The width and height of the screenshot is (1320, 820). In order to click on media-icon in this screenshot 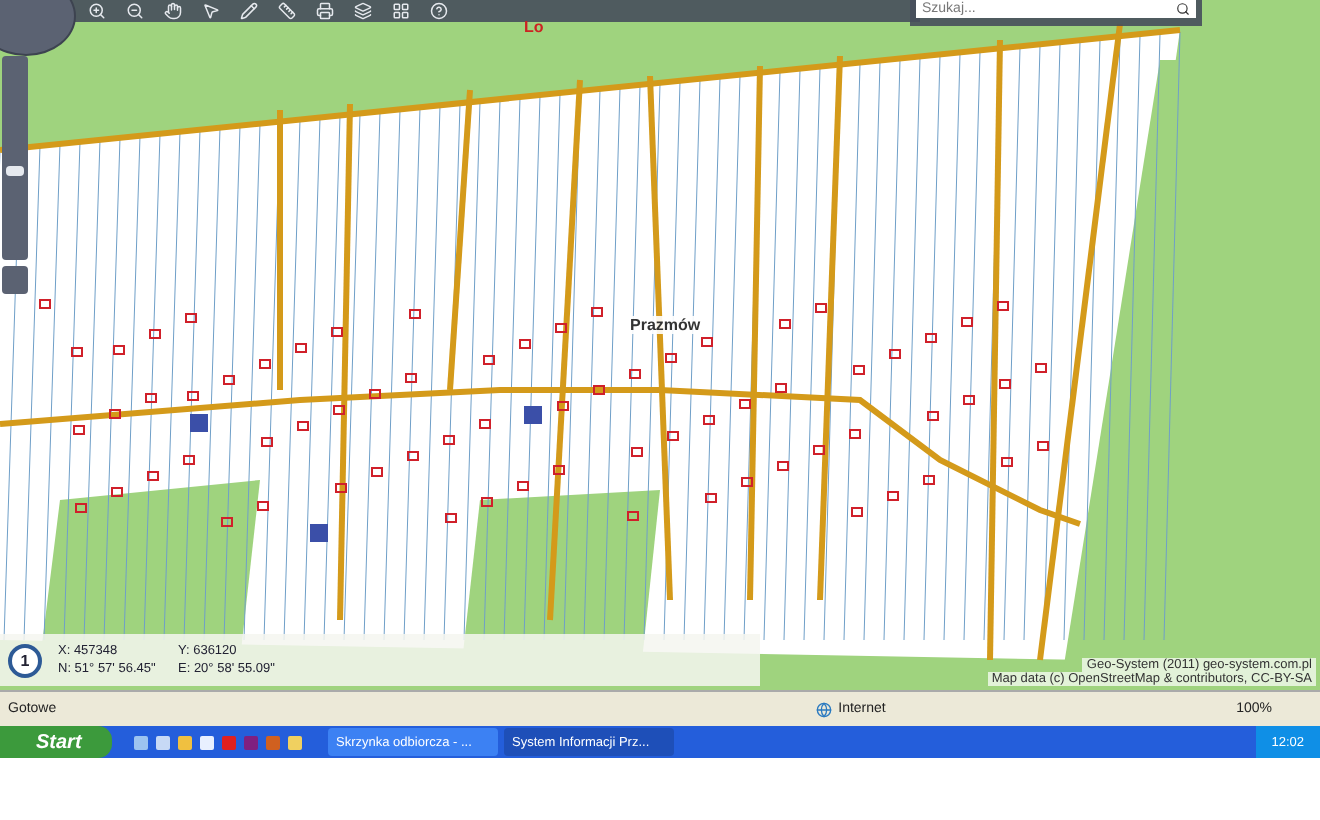, I will do `click(185, 742)`.